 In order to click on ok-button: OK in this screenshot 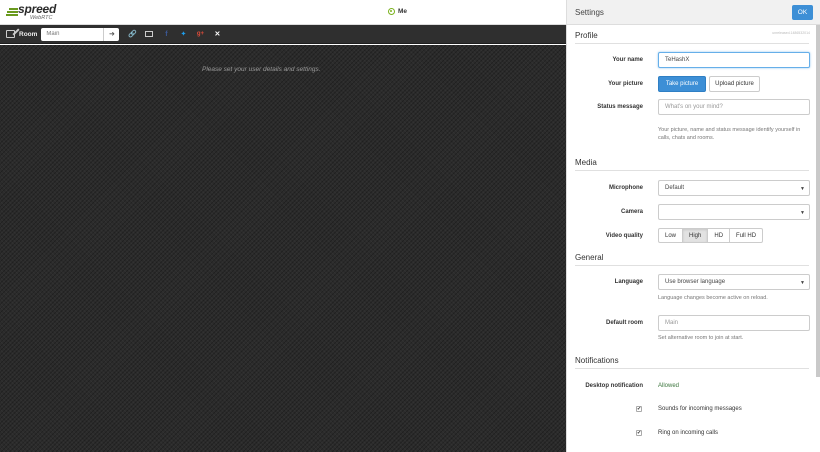, I will do `click(802, 12)`.